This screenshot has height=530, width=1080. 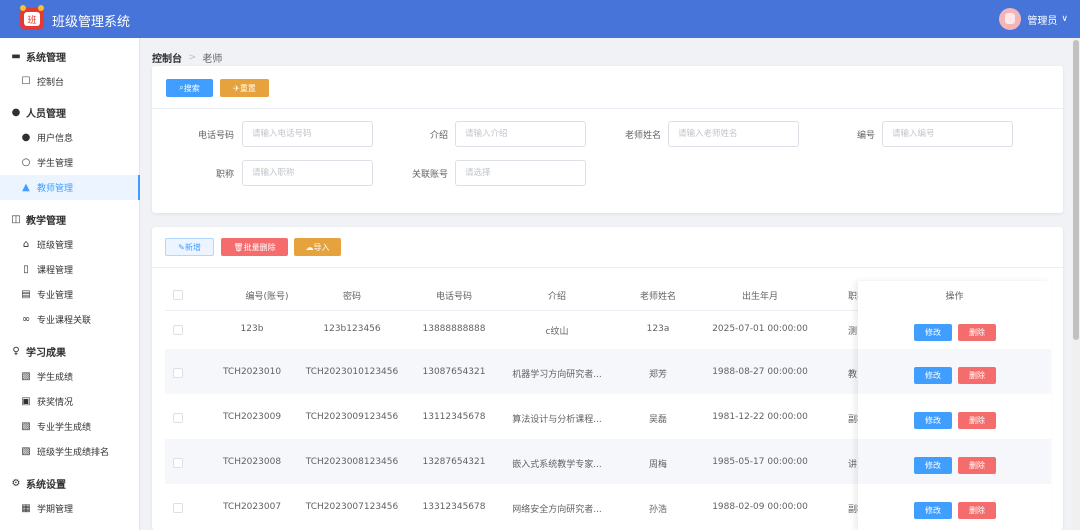 I want to click on sidebar-item-student-grades: ▧ 学生成绩, so click(x=70, y=376).